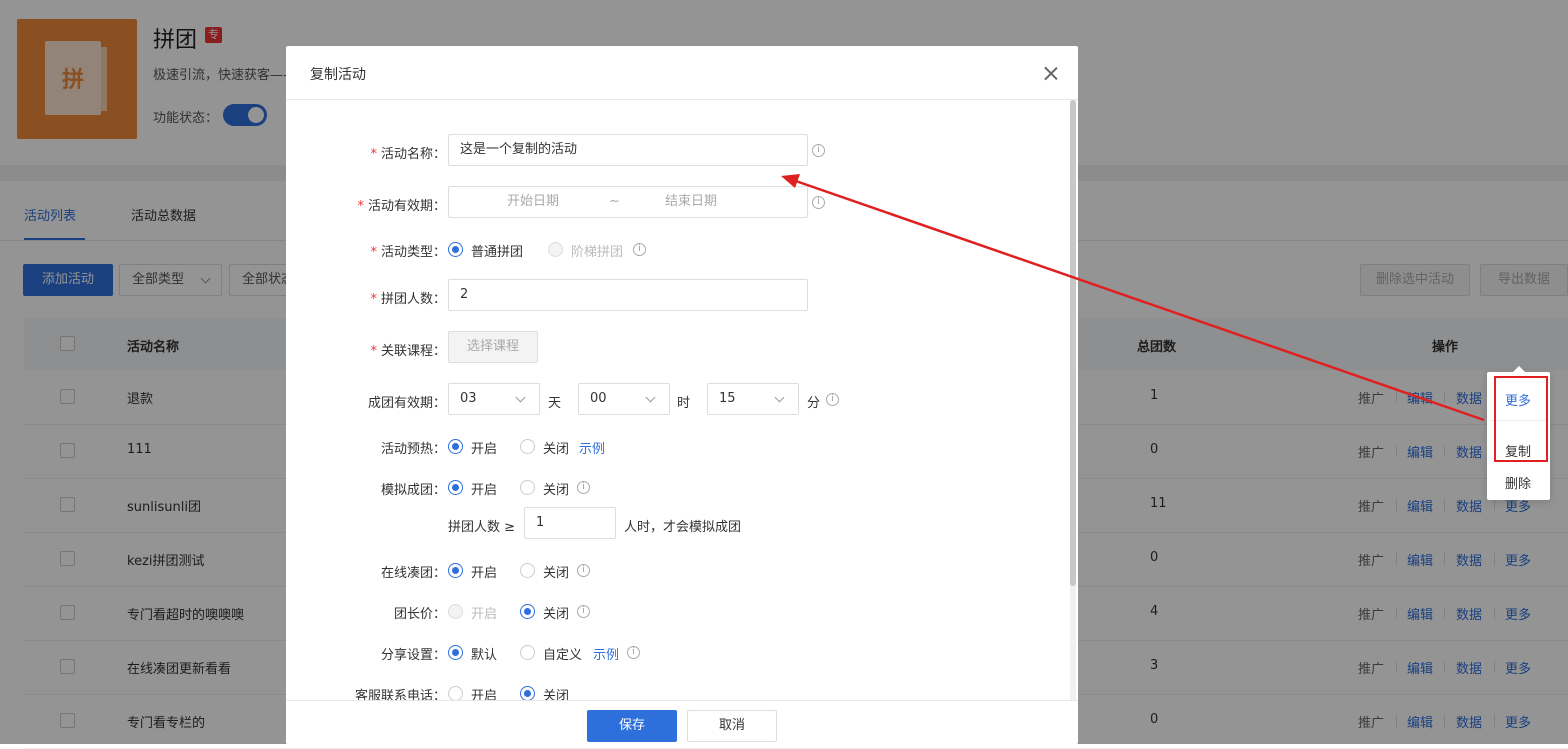  What do you see at coordinates (1133, 298) in the screenshot?
I see `annotation-arrow` at bounding box center [1133, 298].